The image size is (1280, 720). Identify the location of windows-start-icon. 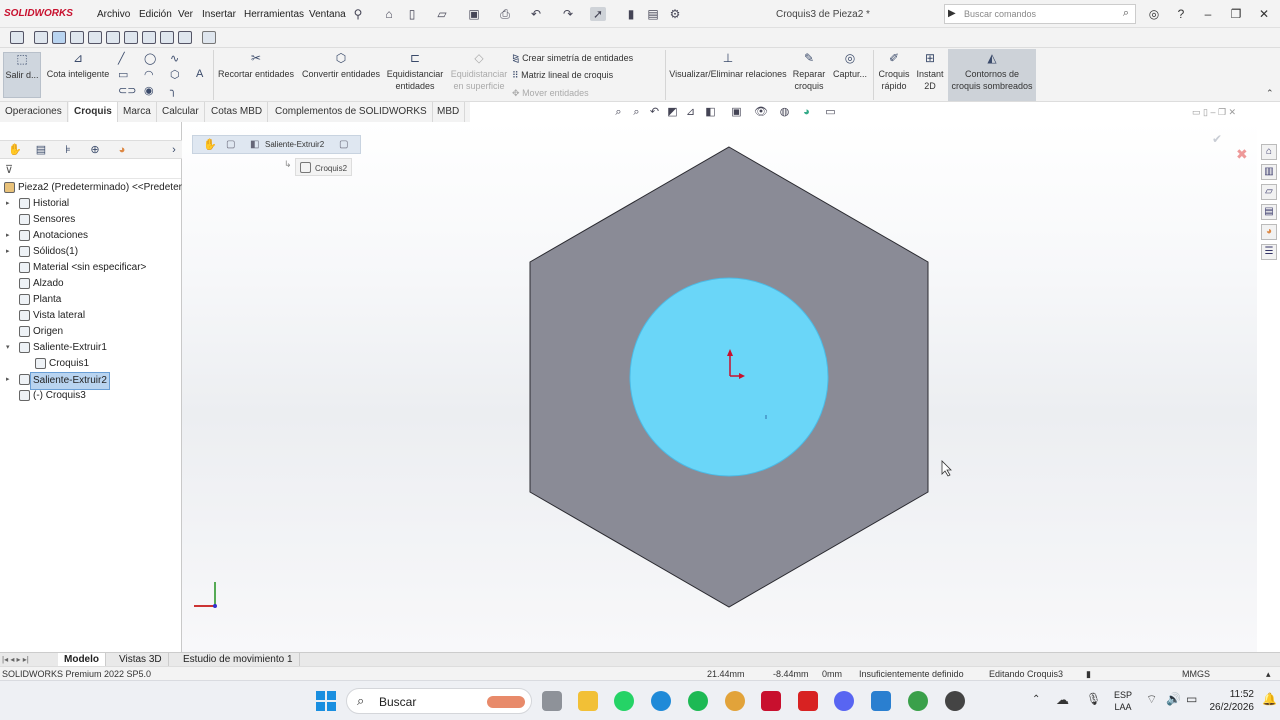
(326, 701).